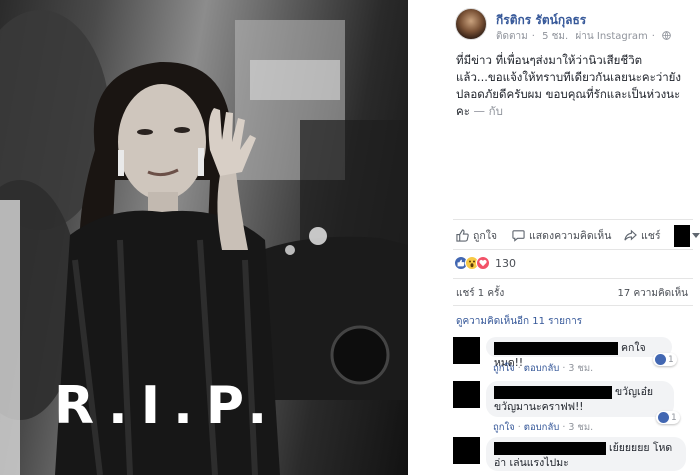 Image resolution: width=700 pixels, height=475 pixels. What do you see at coordinates (666, 35) in the screenshot?
I see `globe-icon` at bounding box center [666, 35].